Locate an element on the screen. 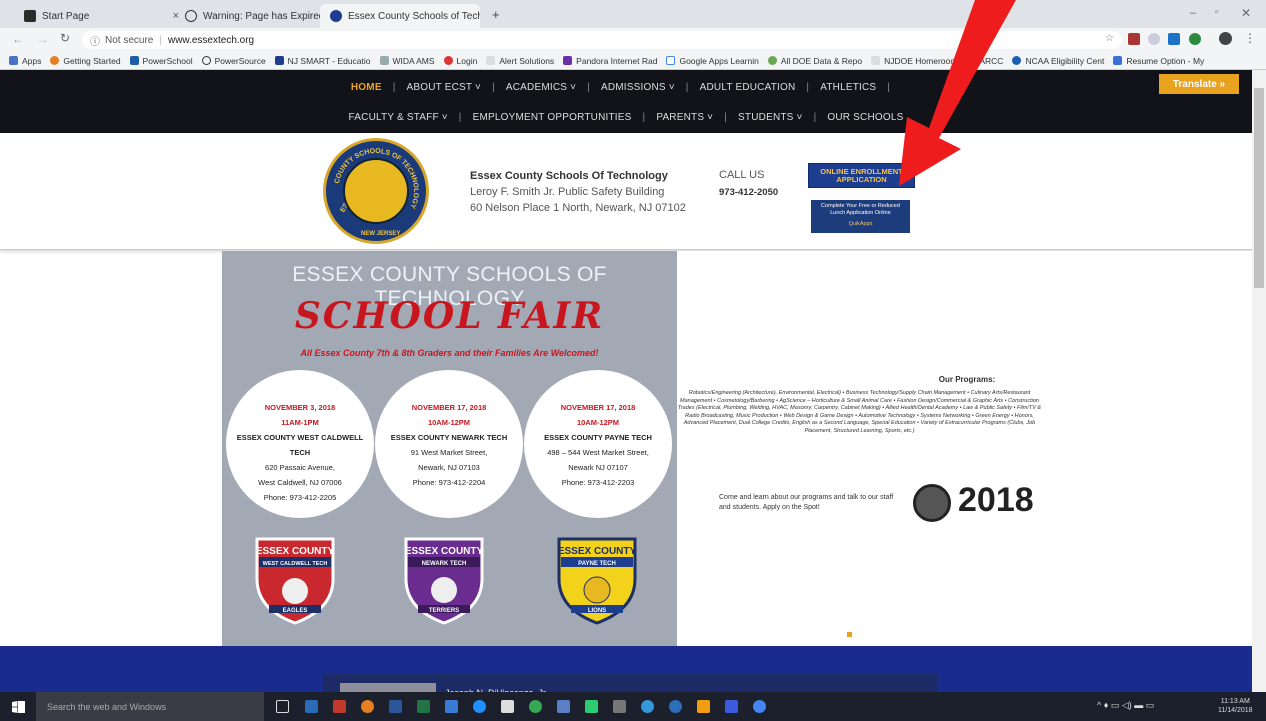 The image size is (1266, 721). nav-home: HOME is located at coordinates (366, 87).